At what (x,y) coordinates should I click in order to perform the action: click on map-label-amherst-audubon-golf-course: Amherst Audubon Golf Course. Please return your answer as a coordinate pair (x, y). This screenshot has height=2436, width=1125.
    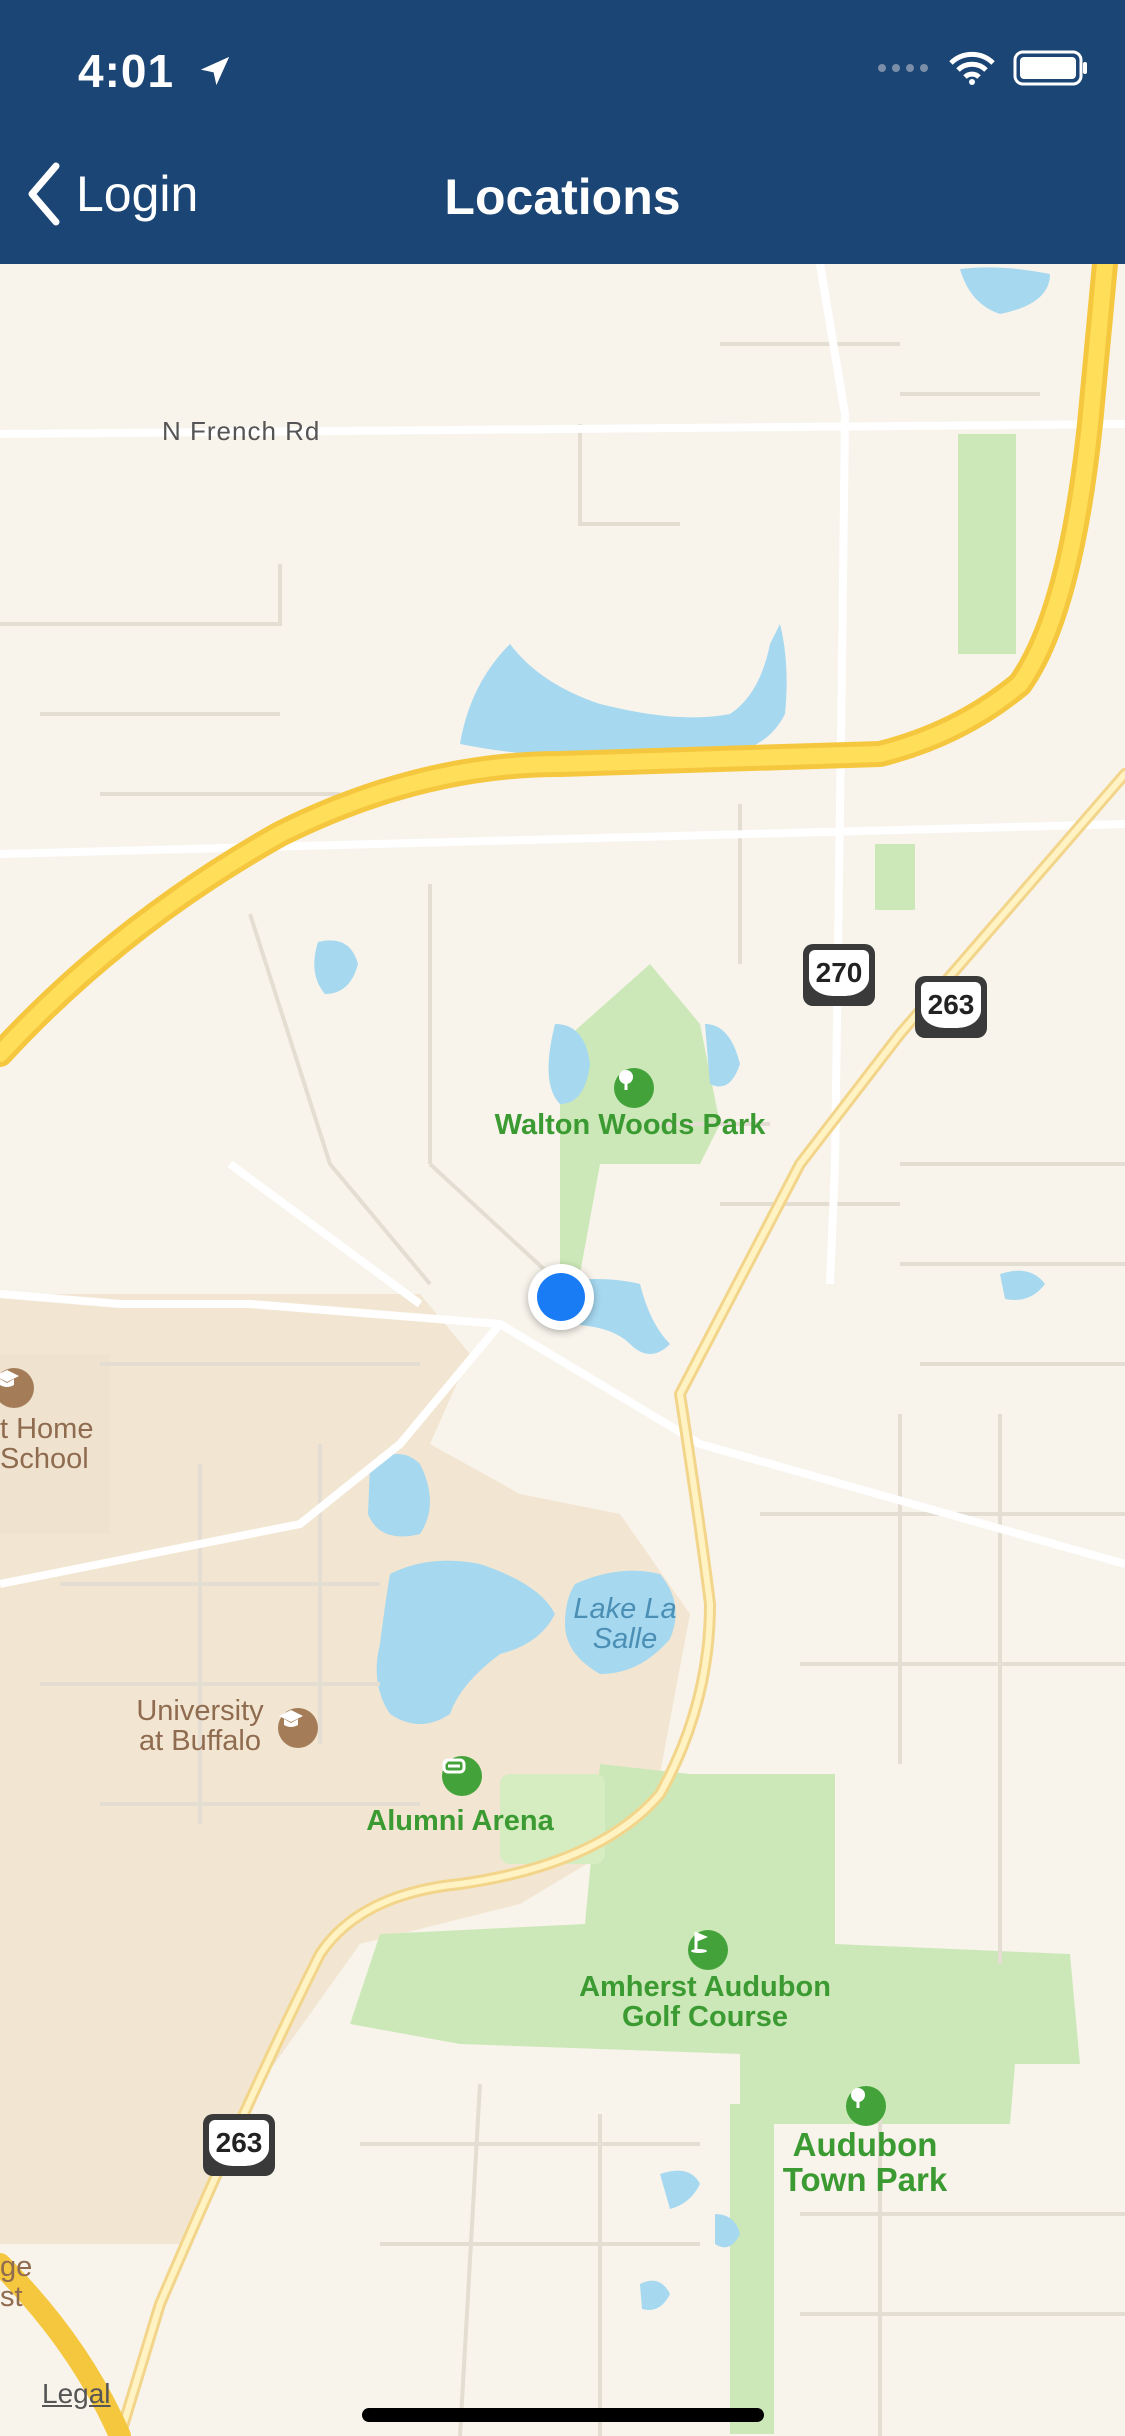
    Looking at the image, I should click on (705, 2002).